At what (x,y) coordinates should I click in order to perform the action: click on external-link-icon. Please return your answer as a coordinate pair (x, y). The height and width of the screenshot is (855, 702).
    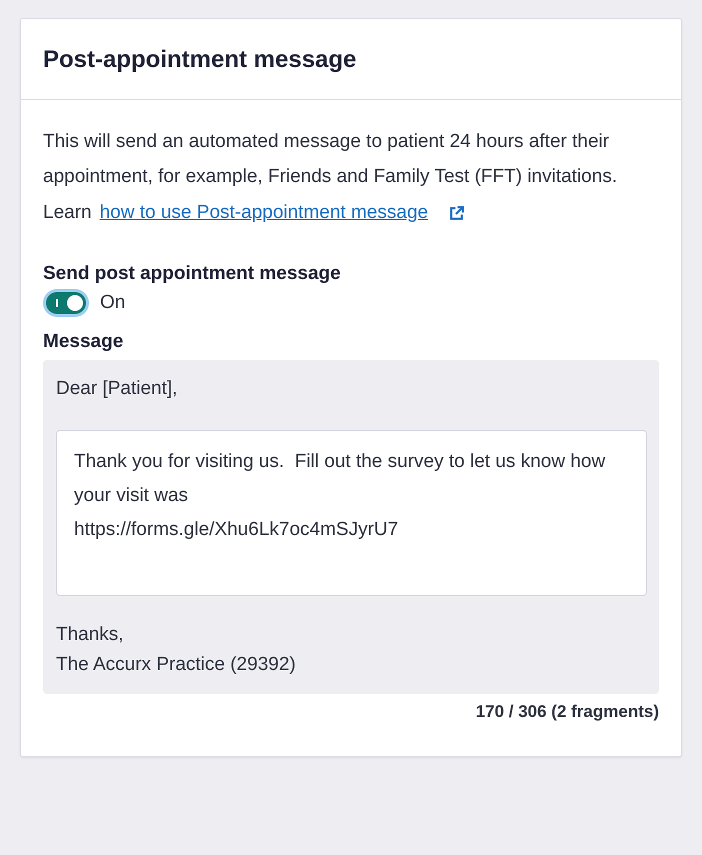
    Looking at the image, I should click on (457, 213).